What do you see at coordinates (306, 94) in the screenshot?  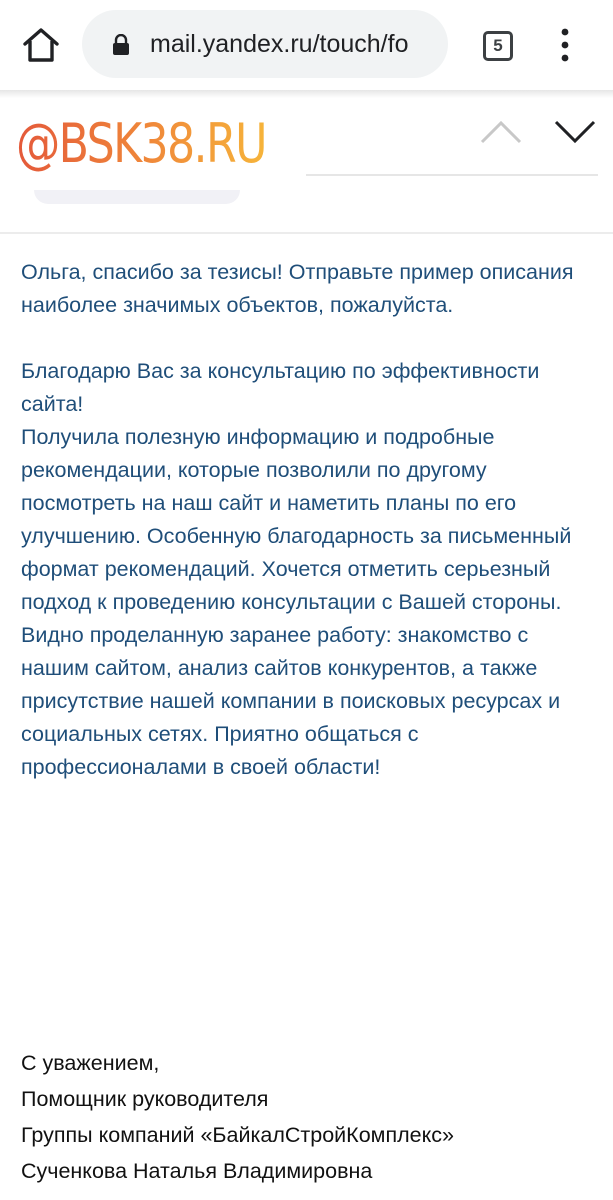 I see `toolbar-shadow` at bounding box center [306, 94].